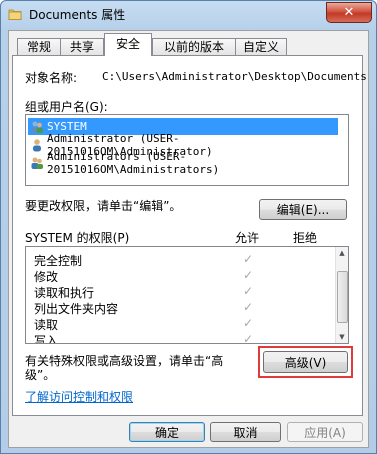  Describe the element at coordinates (77, 15) in the screenshot. I see `window-title: Documents 属性` at that location.